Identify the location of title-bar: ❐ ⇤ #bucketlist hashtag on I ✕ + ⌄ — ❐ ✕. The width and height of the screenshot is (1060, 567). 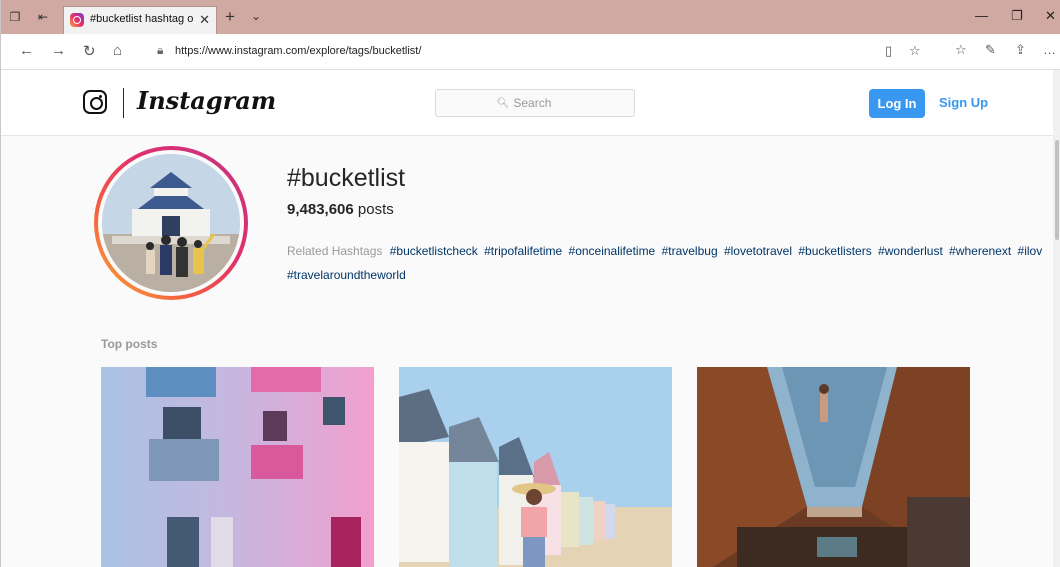
(530, 17).